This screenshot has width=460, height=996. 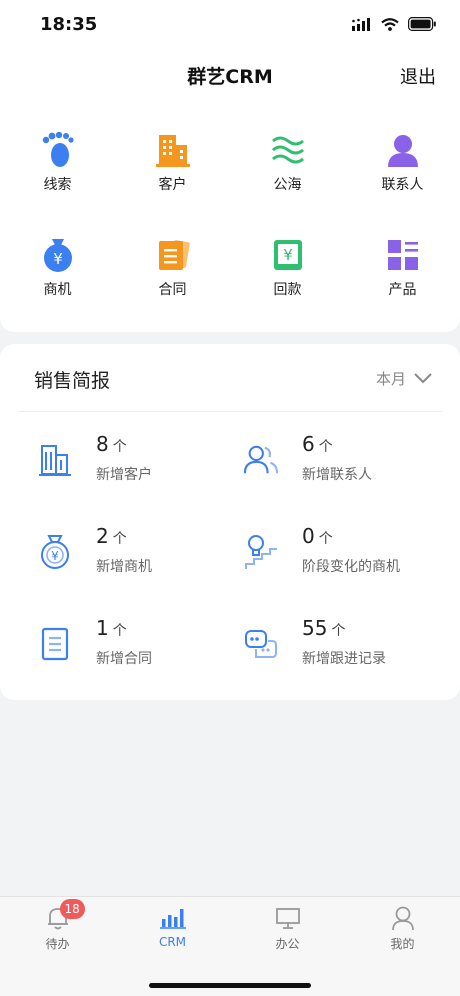 I want to click on module-label: 回款, so click(x=287, y=290).